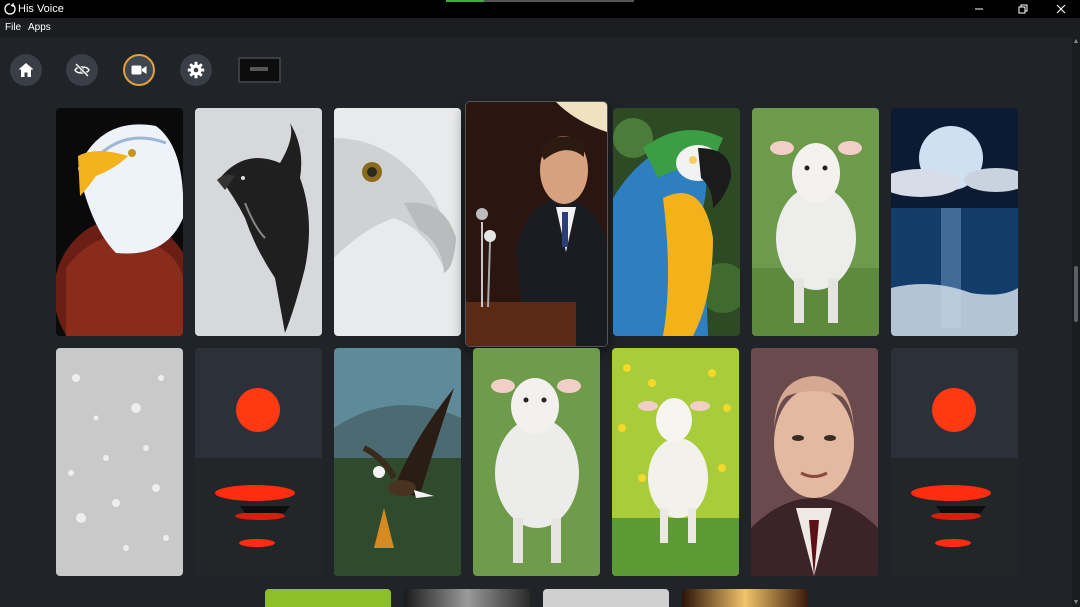  Describe the element at coordinates (119, 222) in the screenshot. I see `tile-bald-eagle-head` at that location.